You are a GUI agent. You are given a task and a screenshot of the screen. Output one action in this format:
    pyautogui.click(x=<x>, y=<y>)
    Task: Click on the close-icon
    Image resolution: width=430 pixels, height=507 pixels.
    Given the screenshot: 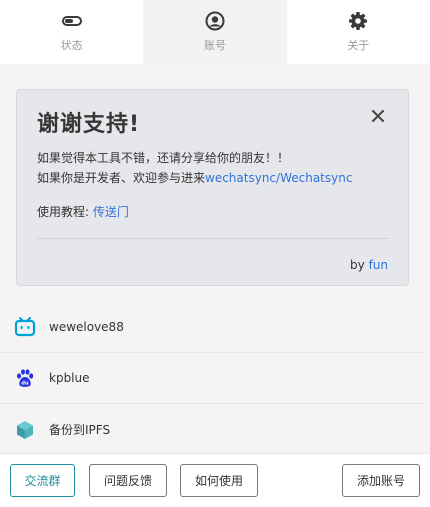 What is the action you would take?
    pyautogui.click(x=378, y=116)
    